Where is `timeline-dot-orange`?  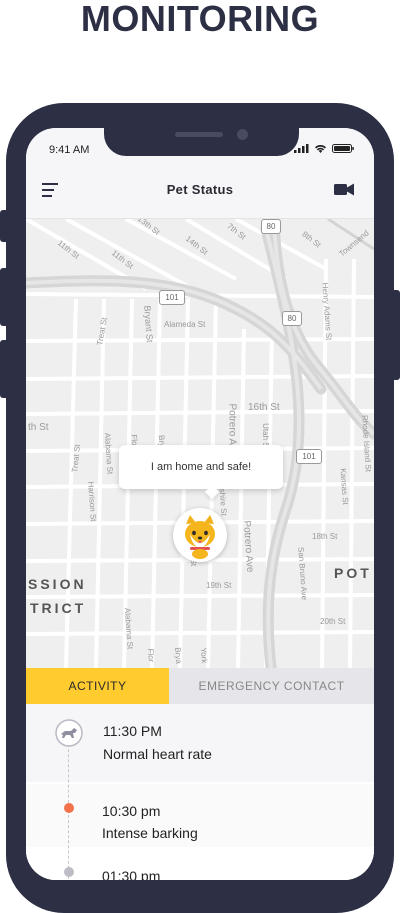
timeline-dot-orange is located at coordinates (69, 808).